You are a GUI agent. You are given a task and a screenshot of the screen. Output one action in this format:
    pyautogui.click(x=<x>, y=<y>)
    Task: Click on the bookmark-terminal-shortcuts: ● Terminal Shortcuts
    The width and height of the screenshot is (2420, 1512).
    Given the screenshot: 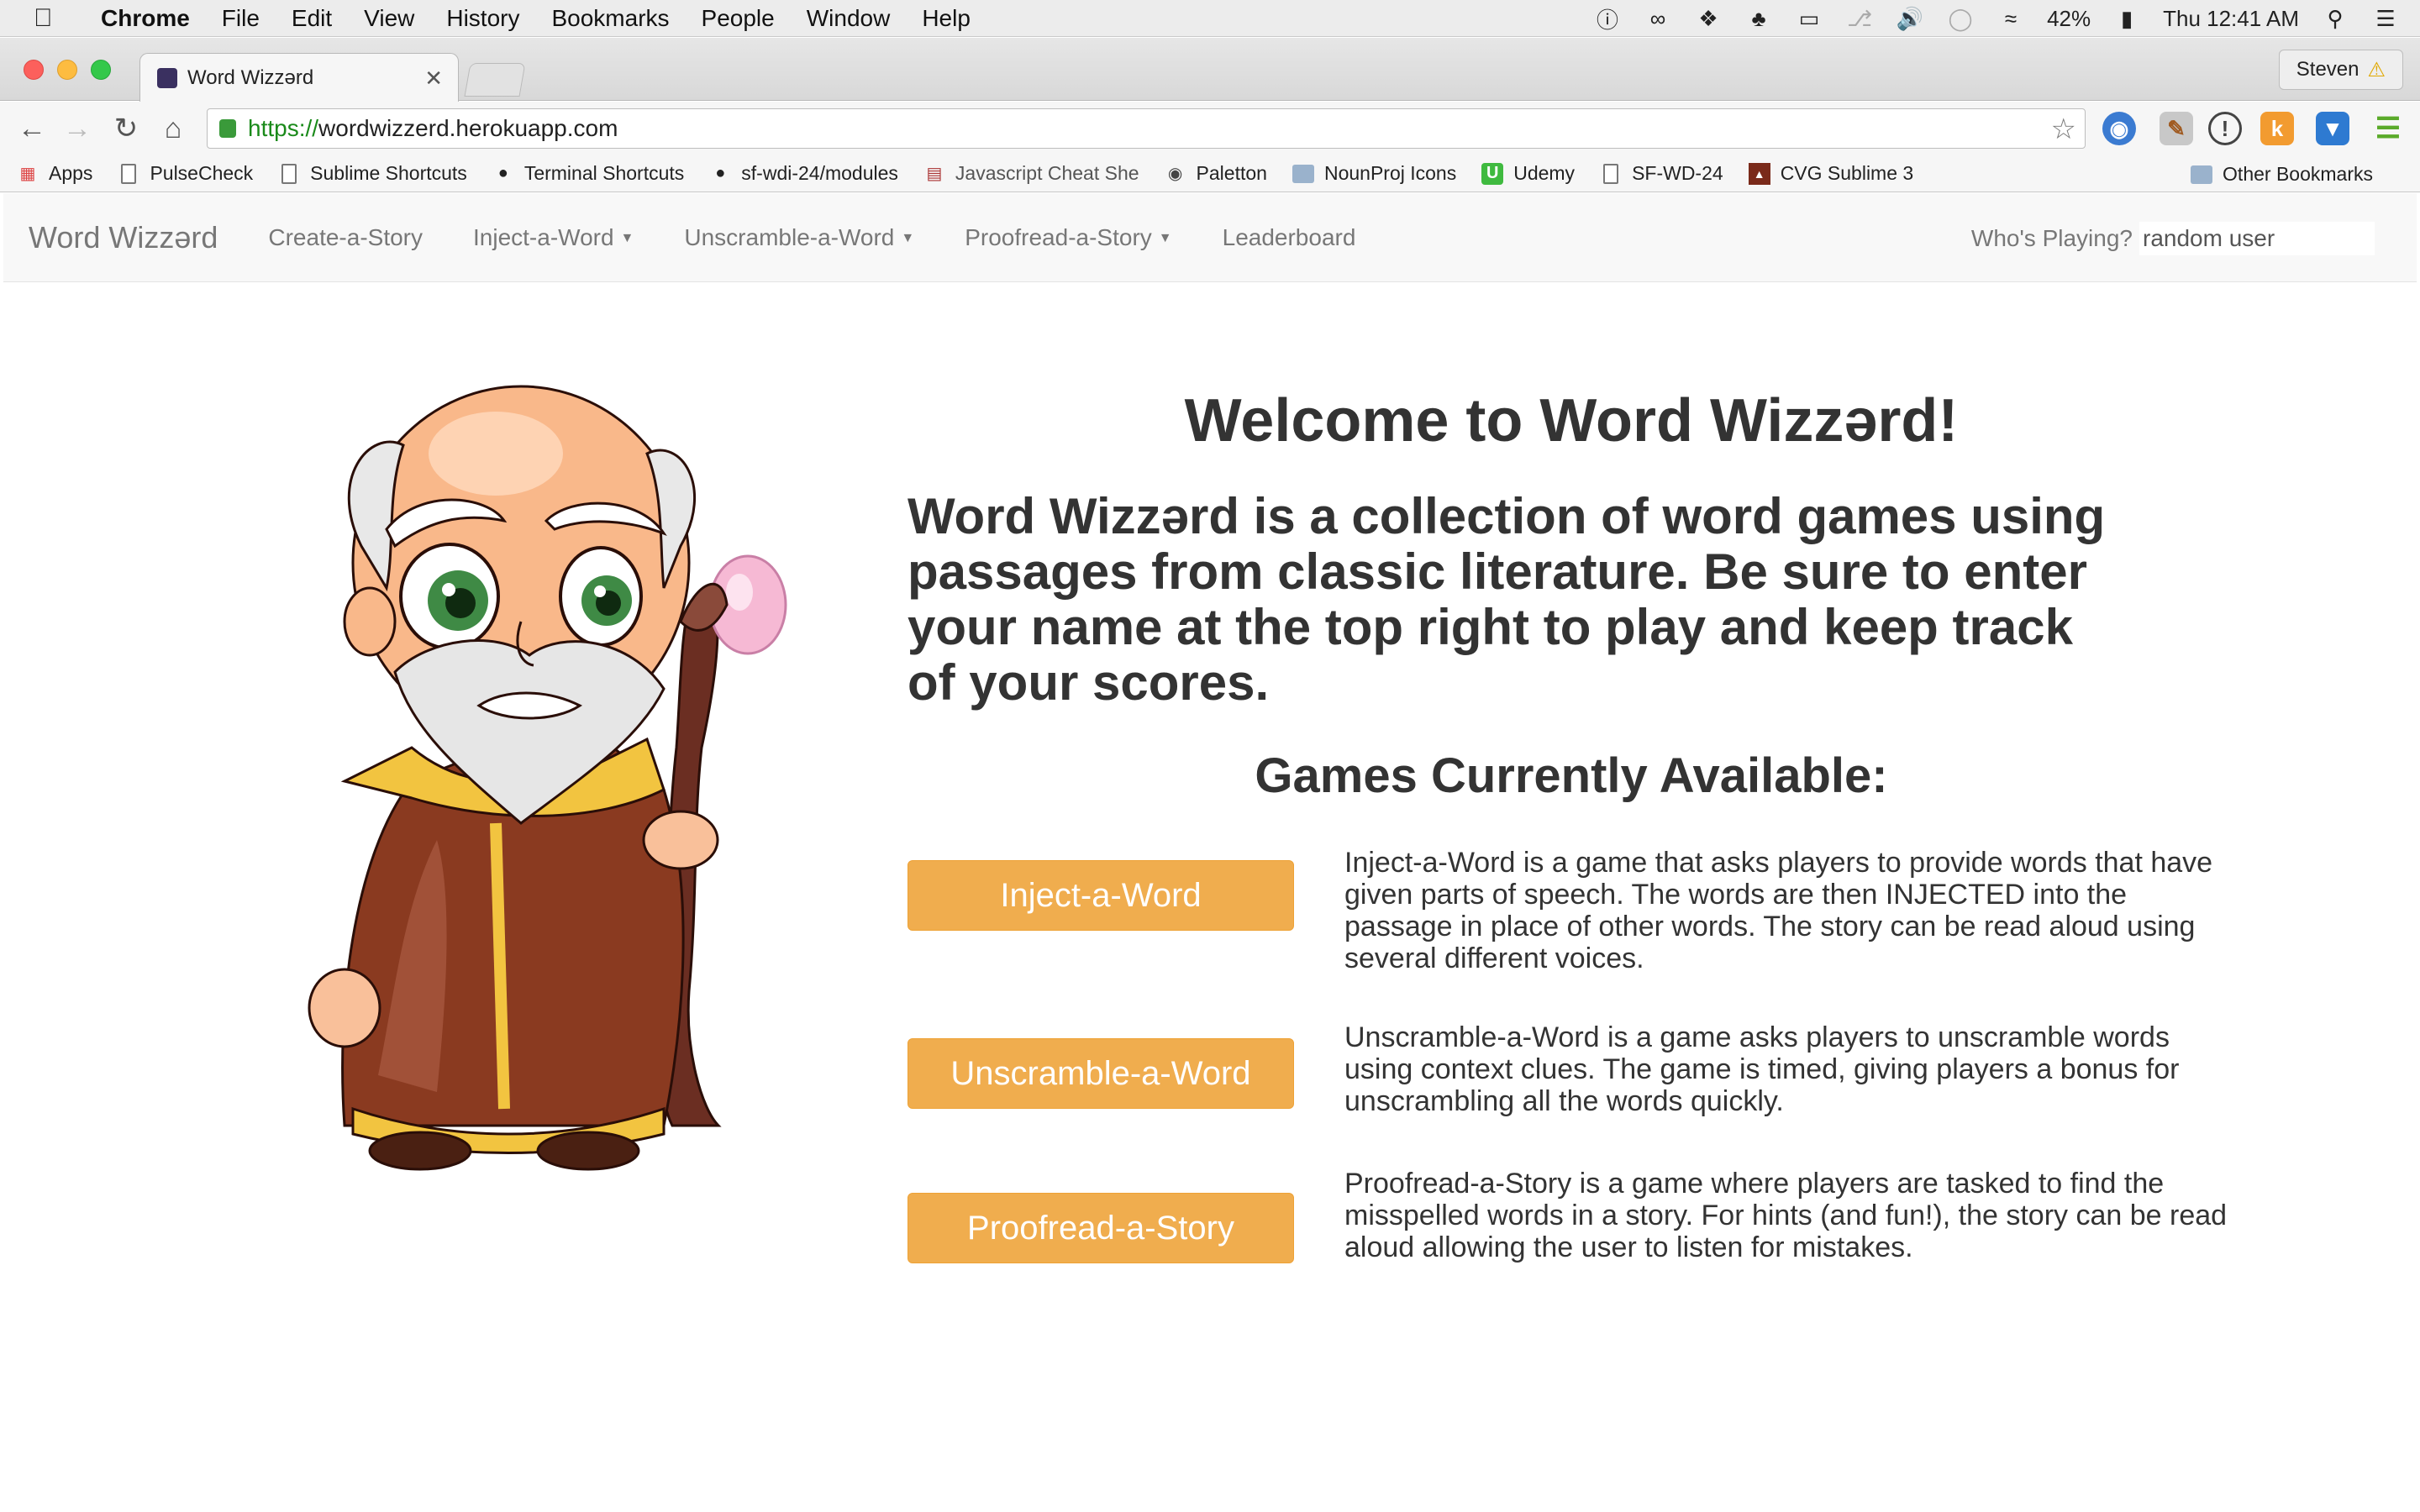 What is the action you would take?
    pyautogui.click(x=588, y=173)
    